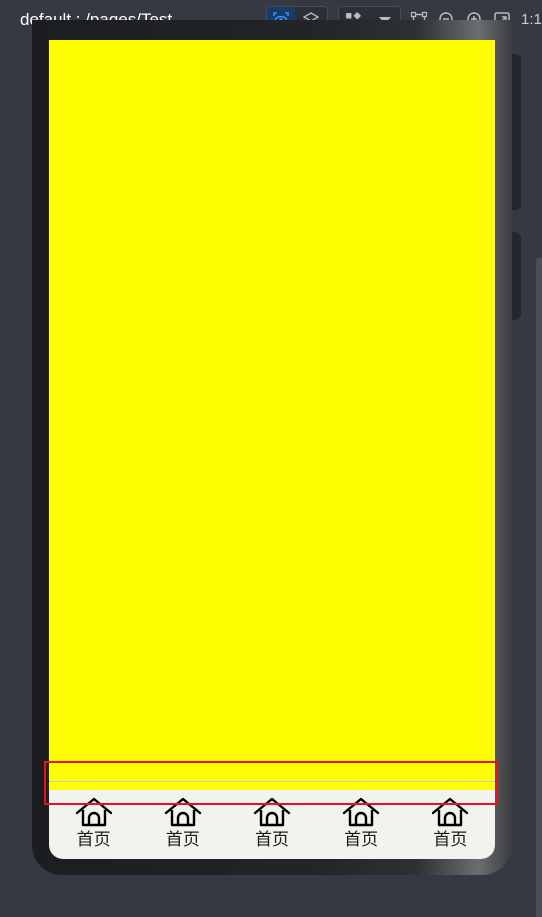  Describe the element at coordinates (272, 781) in the screenshot. I see `tabbar-divider` at that location.